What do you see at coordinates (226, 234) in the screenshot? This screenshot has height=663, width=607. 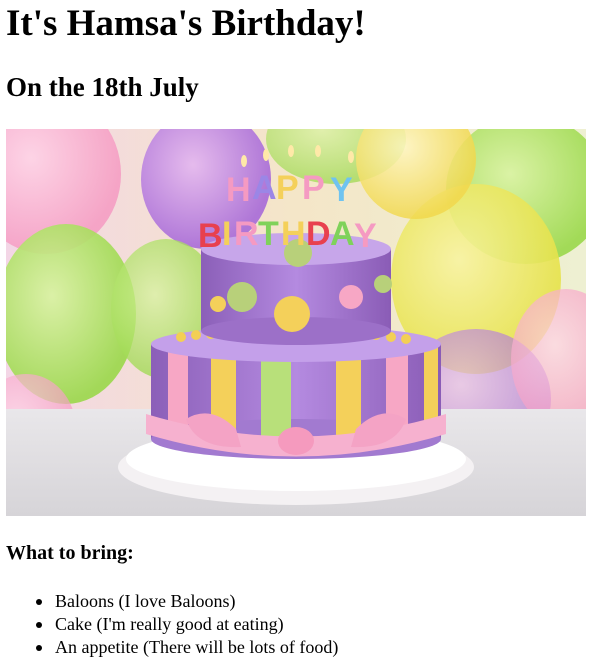 I see `svg-text: I` at bounding box center [226, 234].